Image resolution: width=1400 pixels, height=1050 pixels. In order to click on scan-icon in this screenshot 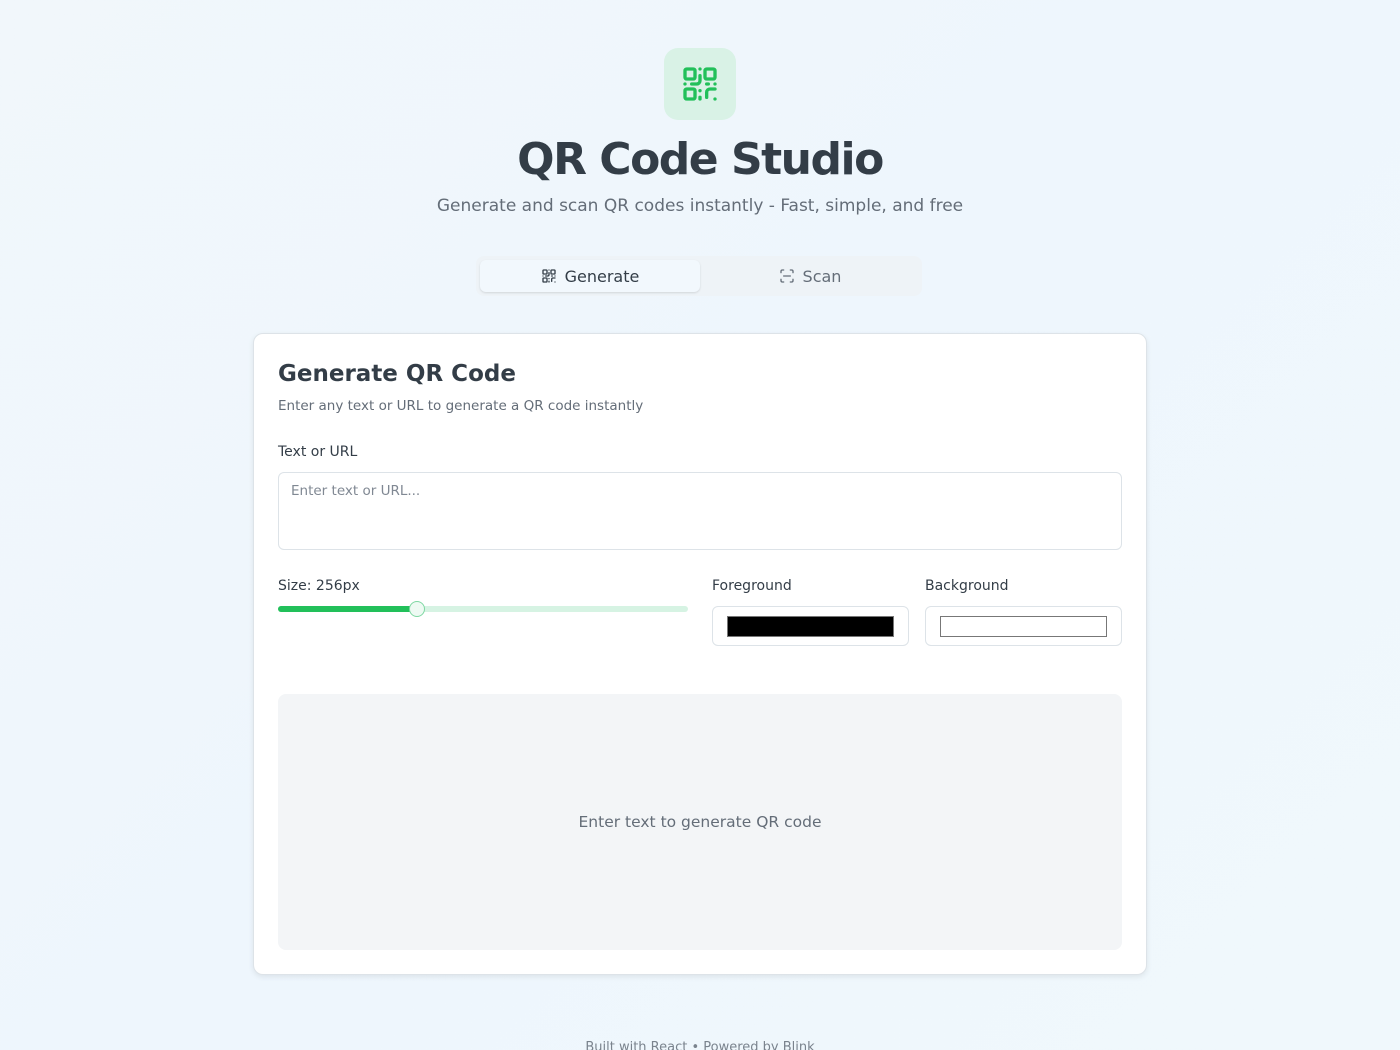, I will do `click(786, 276)`.